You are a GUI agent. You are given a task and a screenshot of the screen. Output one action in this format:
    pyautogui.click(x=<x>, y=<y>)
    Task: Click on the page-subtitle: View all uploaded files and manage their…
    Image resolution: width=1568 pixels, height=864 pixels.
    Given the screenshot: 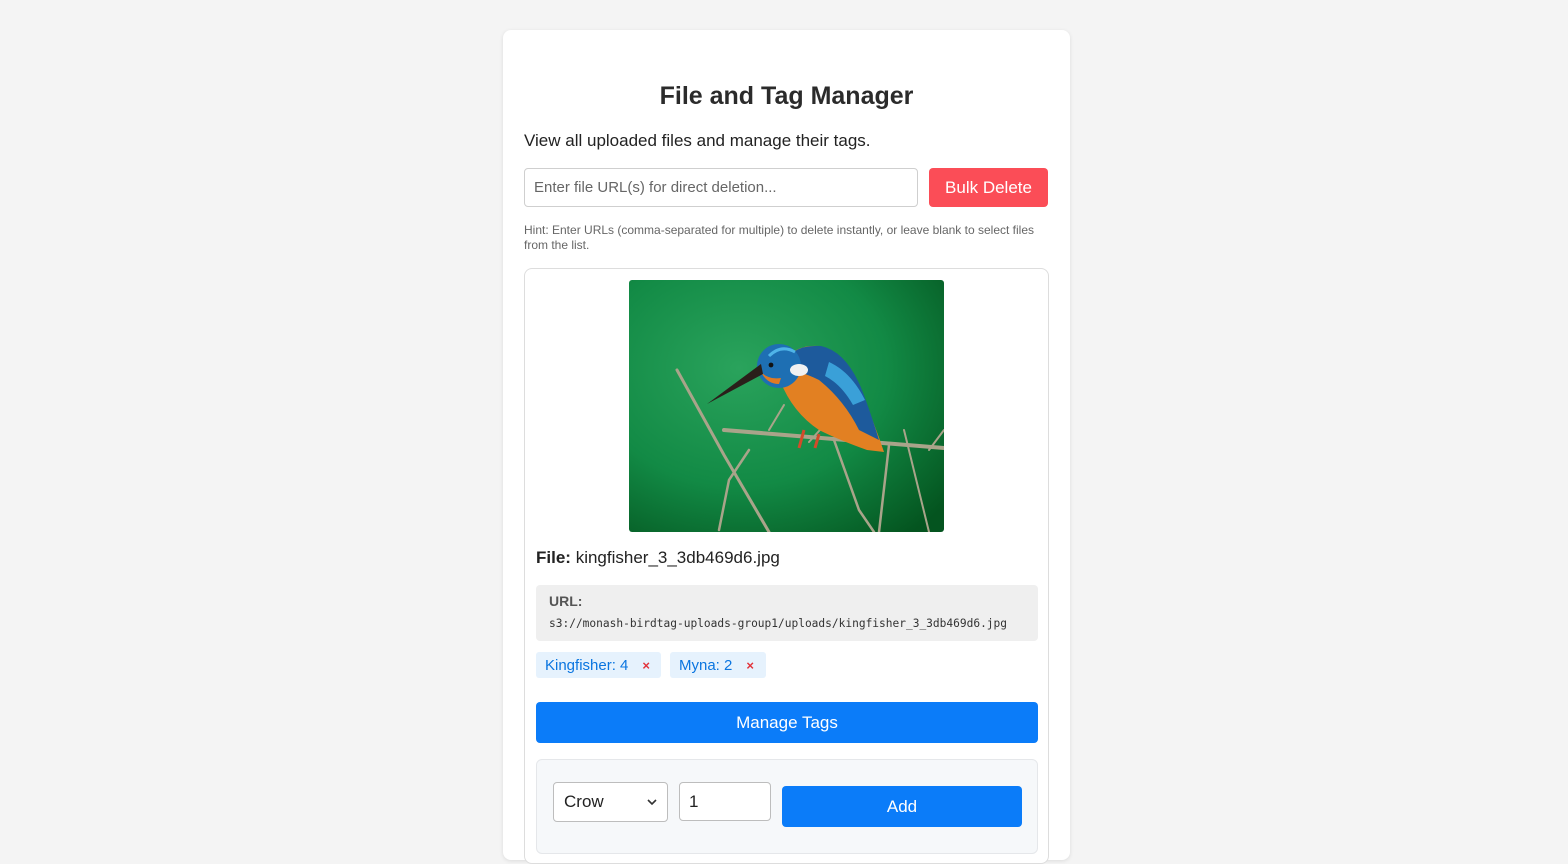 What is the action you would take?
    pyautogui.click(x=697, y=140)
    